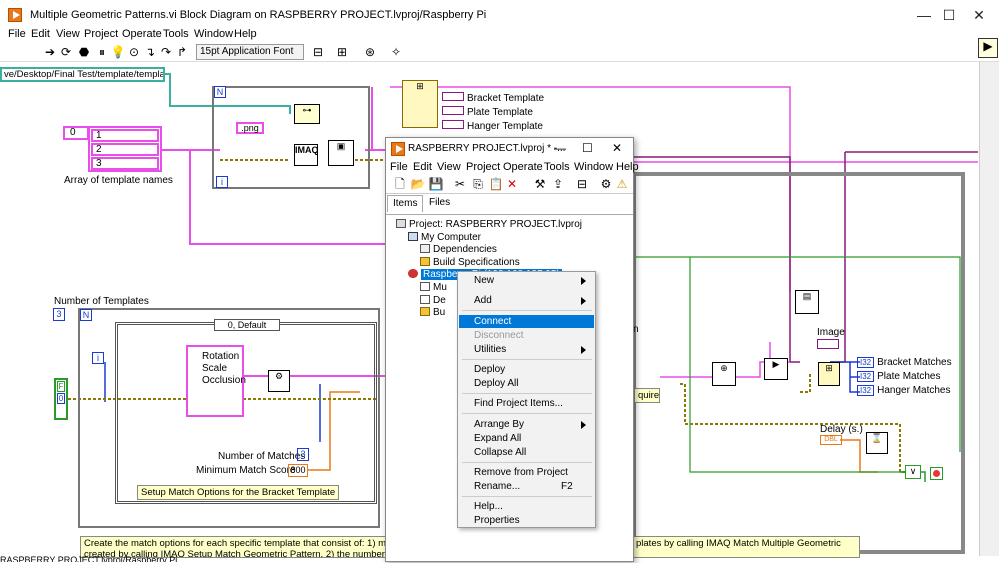 This screenshot has height=563, width=999. Describe the element at coordinates (526, 472) in the screenshot. I see `ctx-remove-from-project: Remove from Project` at that location.